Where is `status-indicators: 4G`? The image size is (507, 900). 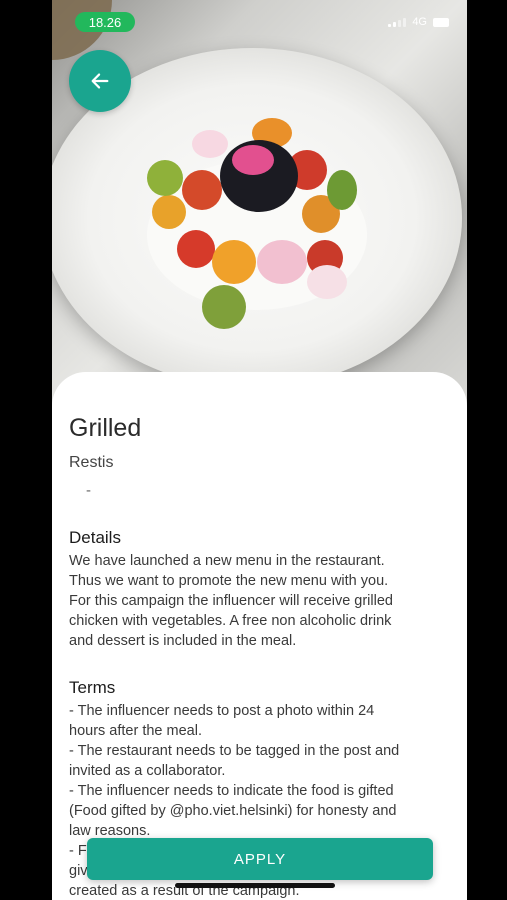
status-indicators: 4G is located at coordinates (418, 22).